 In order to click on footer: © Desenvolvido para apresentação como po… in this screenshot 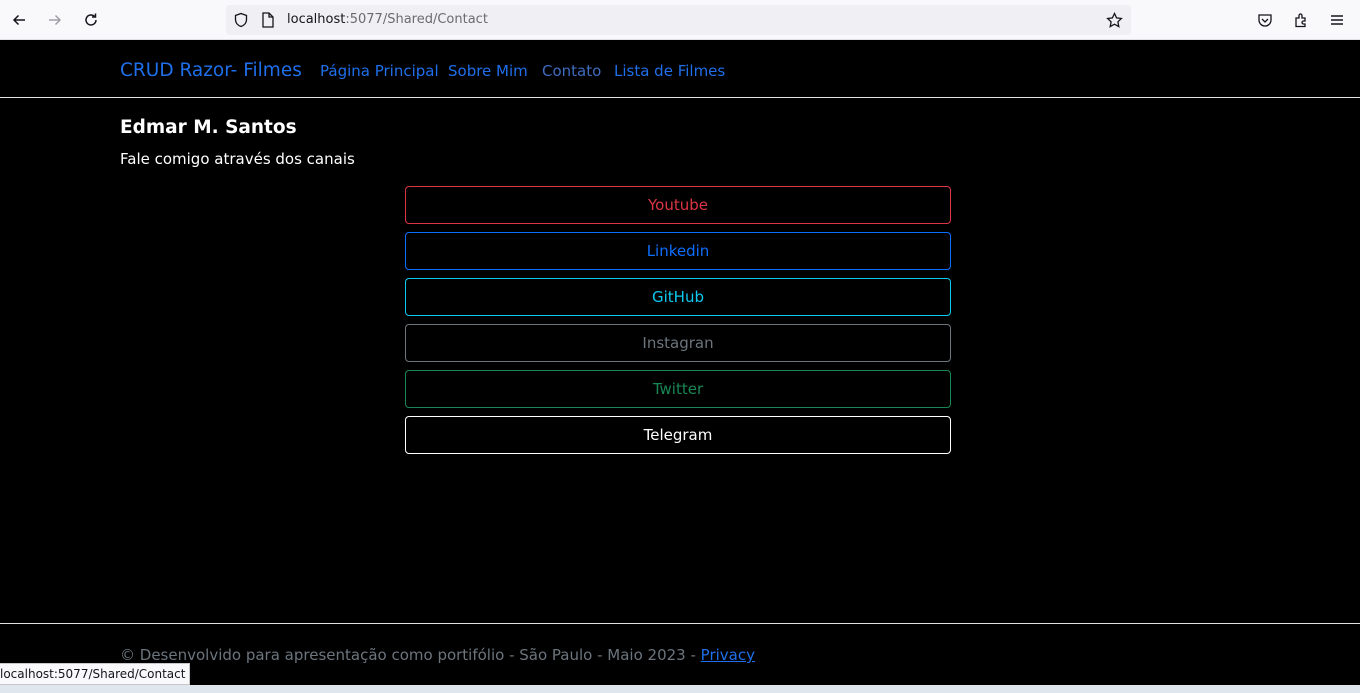, I will do `click(437, 655)`.